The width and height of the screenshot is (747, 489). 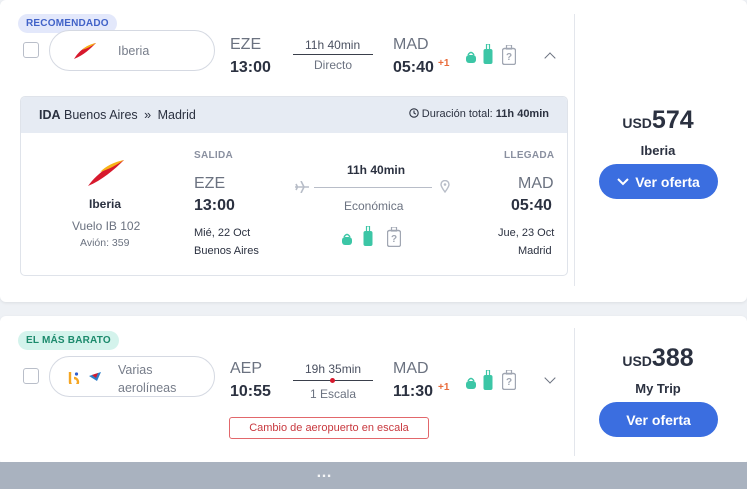 What do you see at coordinates (623, 181) in the screenshot?
I see `chevron-down-icon` at bounding box center [623, 181].